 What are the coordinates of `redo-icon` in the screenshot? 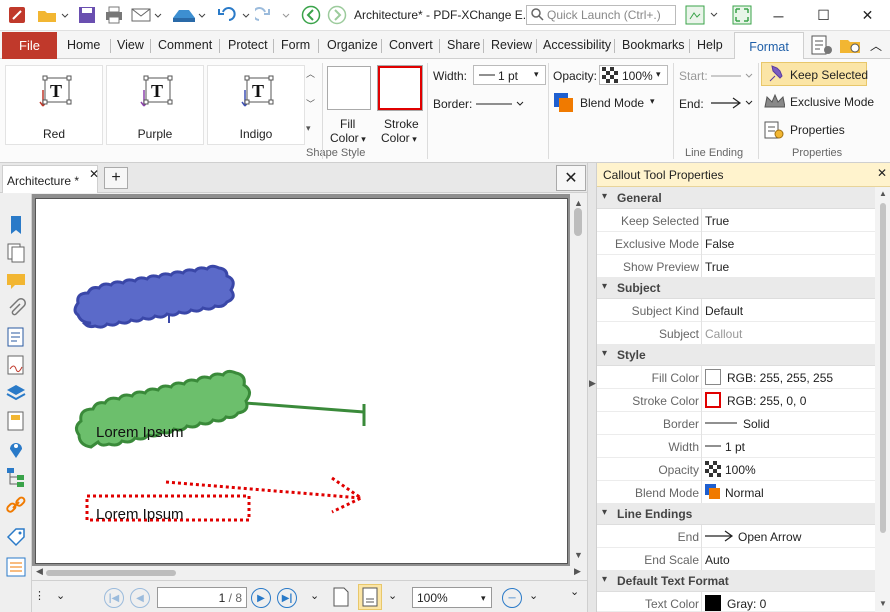 It's located at (274, 15).